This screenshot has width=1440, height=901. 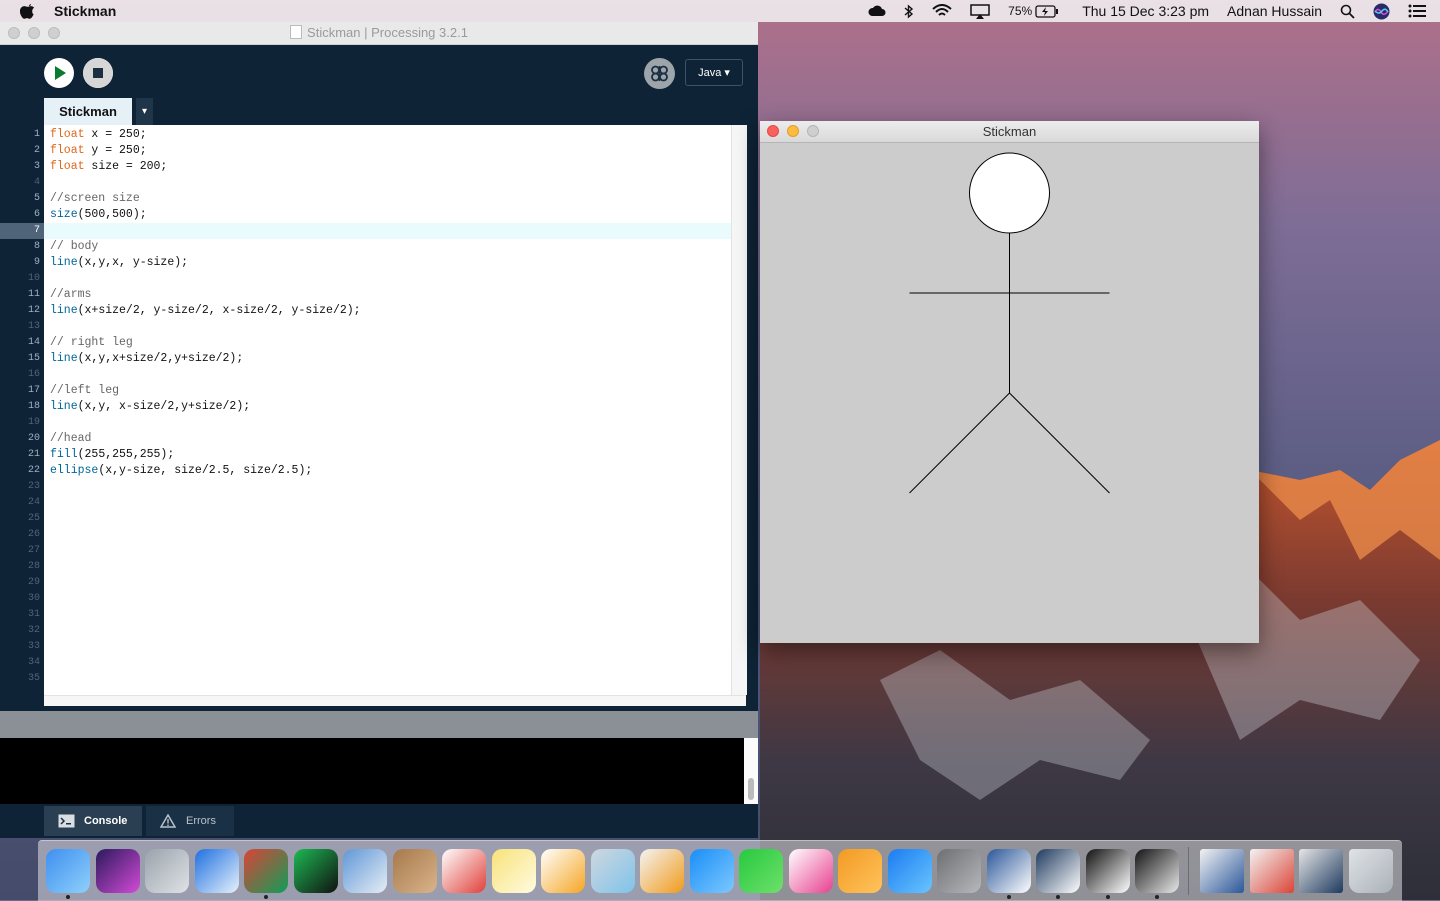 I want to click on creative-cloud-icon, so click(x=877, y=11).